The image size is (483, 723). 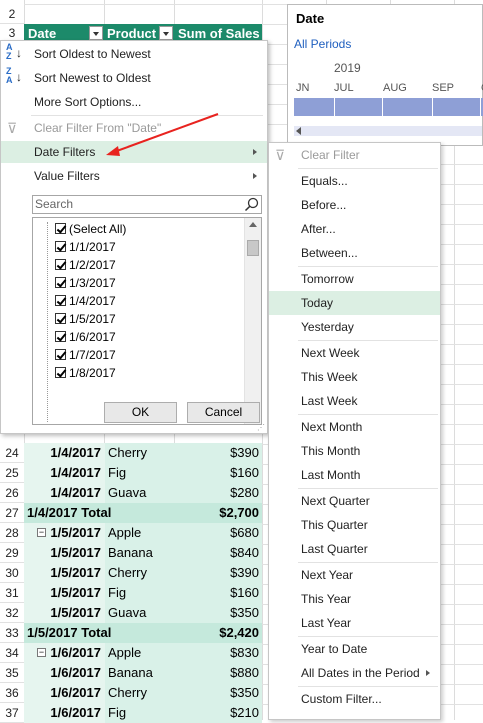 I want to click on pivot-row: 1/4/2017 Fig $160, so click(x=143, y=473).